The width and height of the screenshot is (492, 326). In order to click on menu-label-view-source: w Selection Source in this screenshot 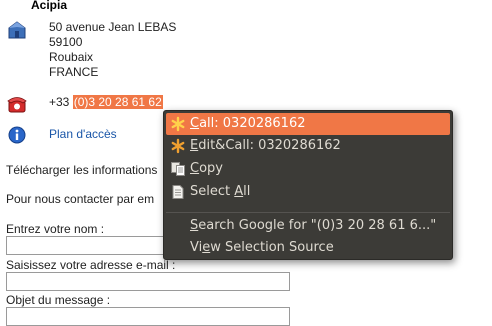, I will do `click(272, 247)`.